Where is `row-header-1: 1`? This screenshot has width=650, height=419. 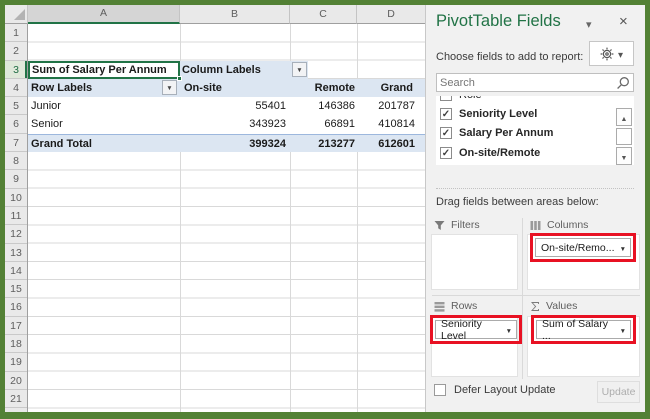
row-header-1: 1 is located at coordinates (16, 33).